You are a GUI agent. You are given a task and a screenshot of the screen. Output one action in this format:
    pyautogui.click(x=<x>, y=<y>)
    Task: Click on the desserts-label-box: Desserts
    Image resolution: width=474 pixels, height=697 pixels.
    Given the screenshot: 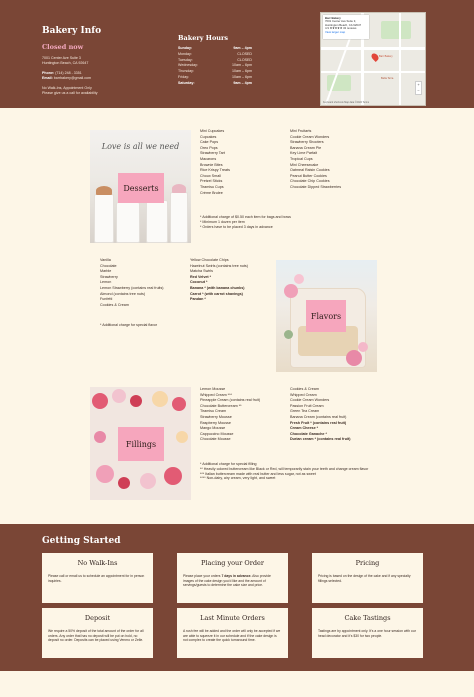 What is the action you would take?
    pyautogui.click(x=141, y=188)
    